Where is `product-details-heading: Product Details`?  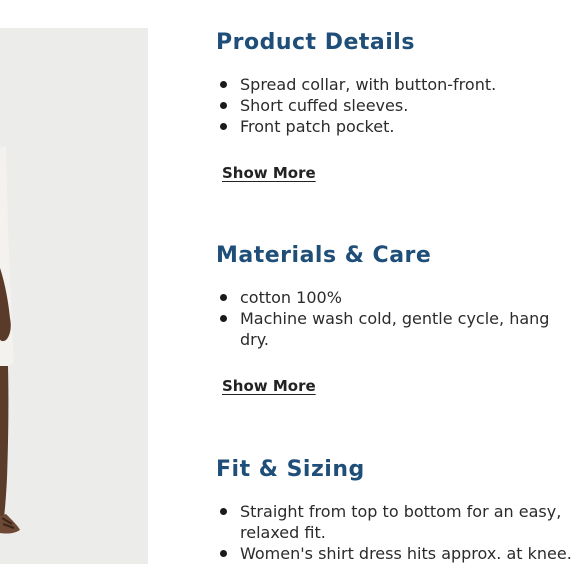 product-details-heading: Product Details is located at coordinates (315, 42).